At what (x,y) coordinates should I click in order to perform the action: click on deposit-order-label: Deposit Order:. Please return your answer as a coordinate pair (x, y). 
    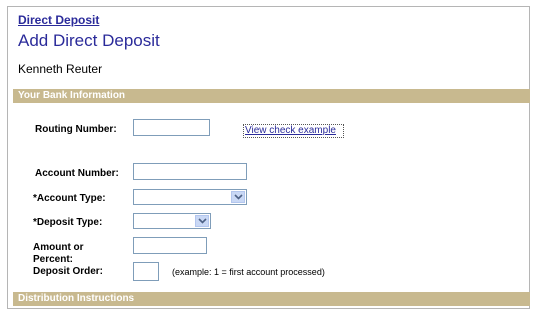
    Looking at the image, I should click on (68, 271).